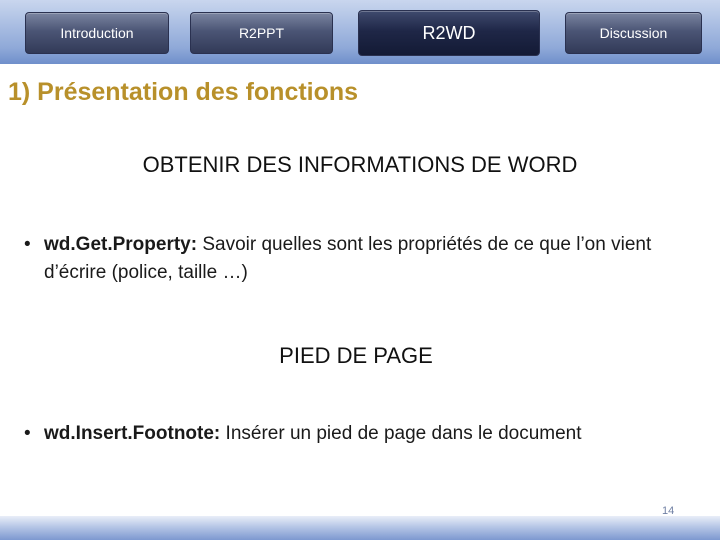 This screenshot has height=540, width=720. Describe the element at coordinates (121, 244) in the screenshot. I see `bullet-term: wd.Get.Property:` at that location.